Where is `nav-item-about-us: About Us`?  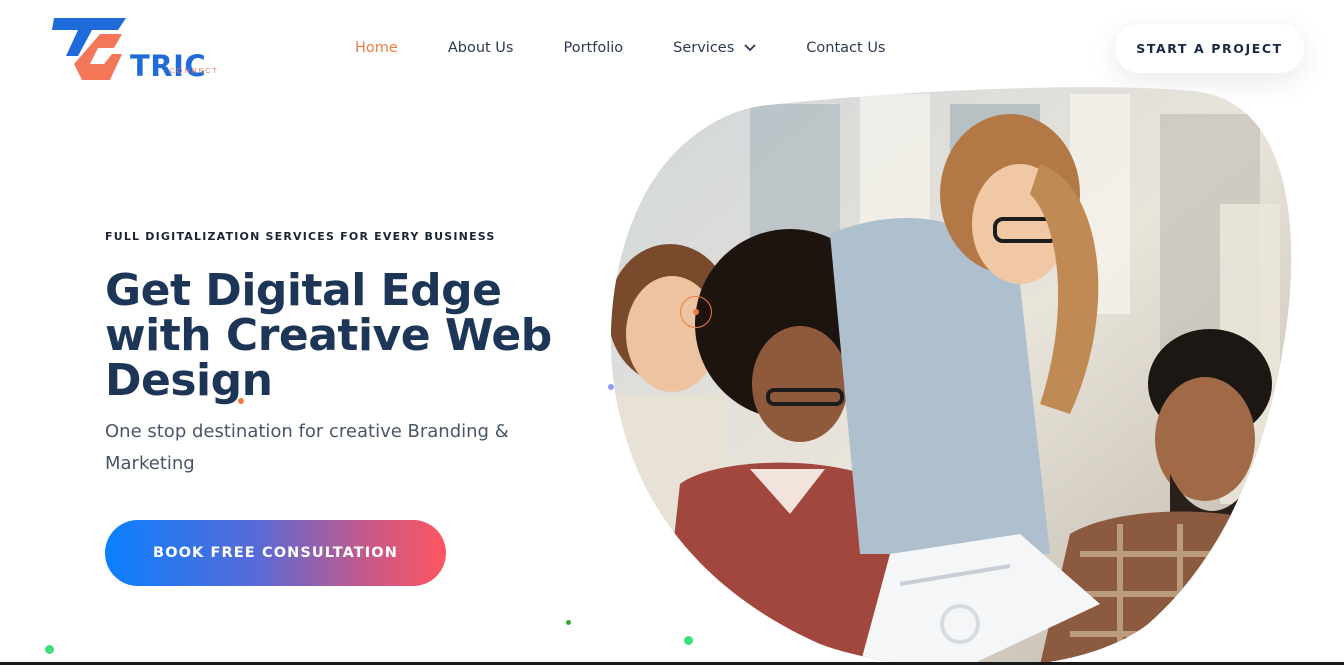 nav-item-about-us: About Us is located at coordinates (481, 48).